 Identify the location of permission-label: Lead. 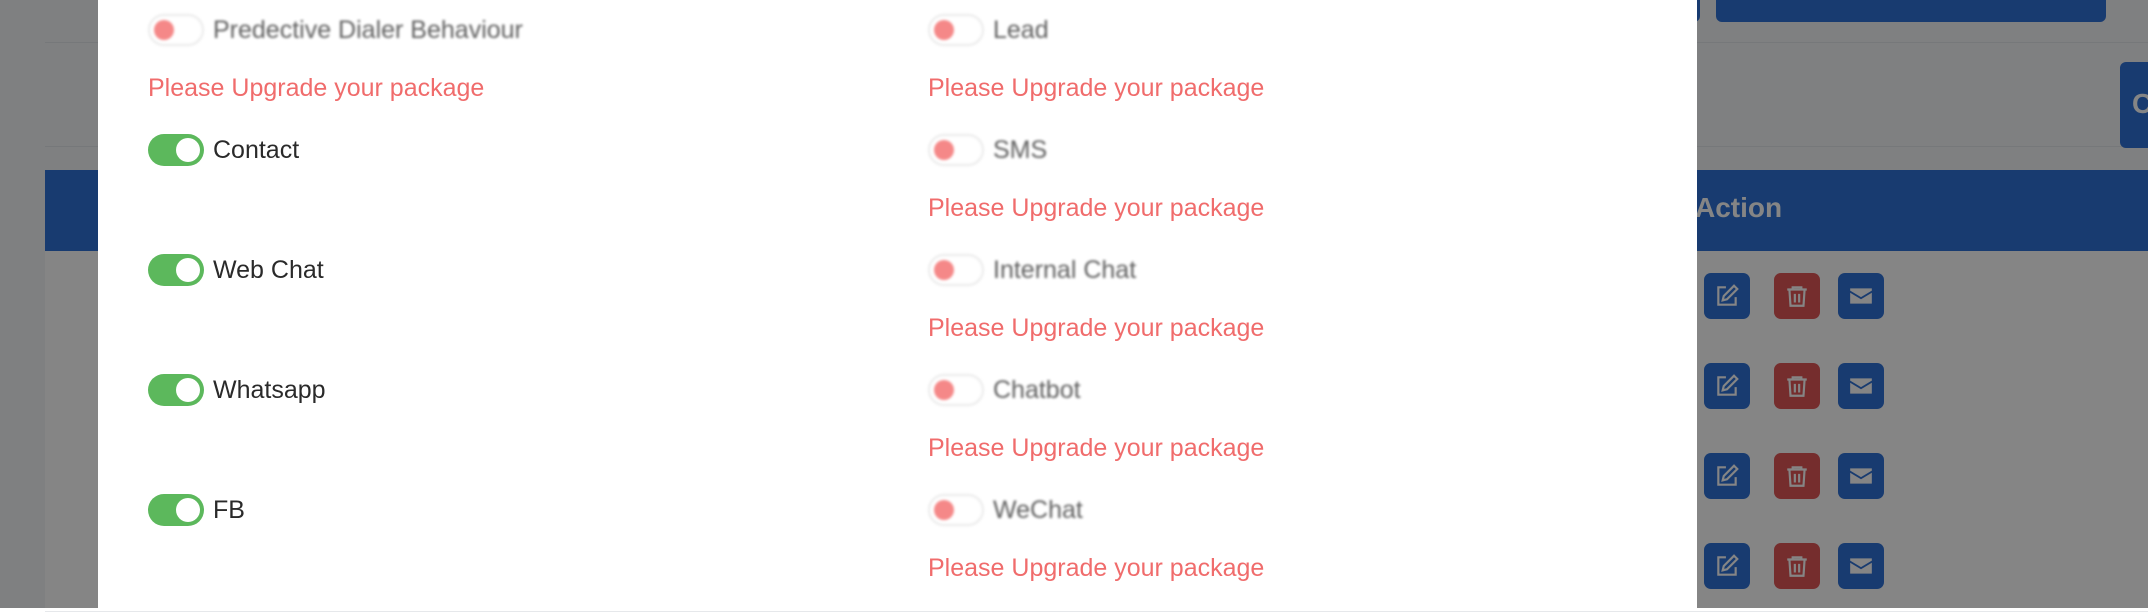
(1021, 29).